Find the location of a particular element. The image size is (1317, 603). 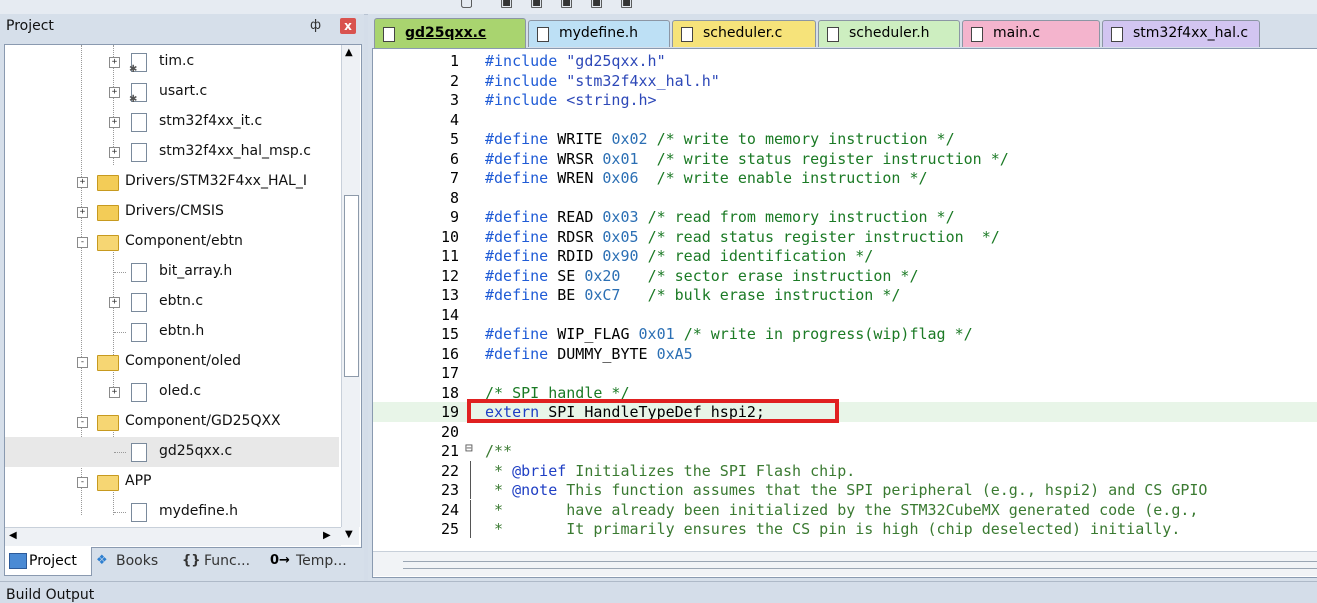

fold-collapse-icon: ⊟ is located at coordinates (471, 448).